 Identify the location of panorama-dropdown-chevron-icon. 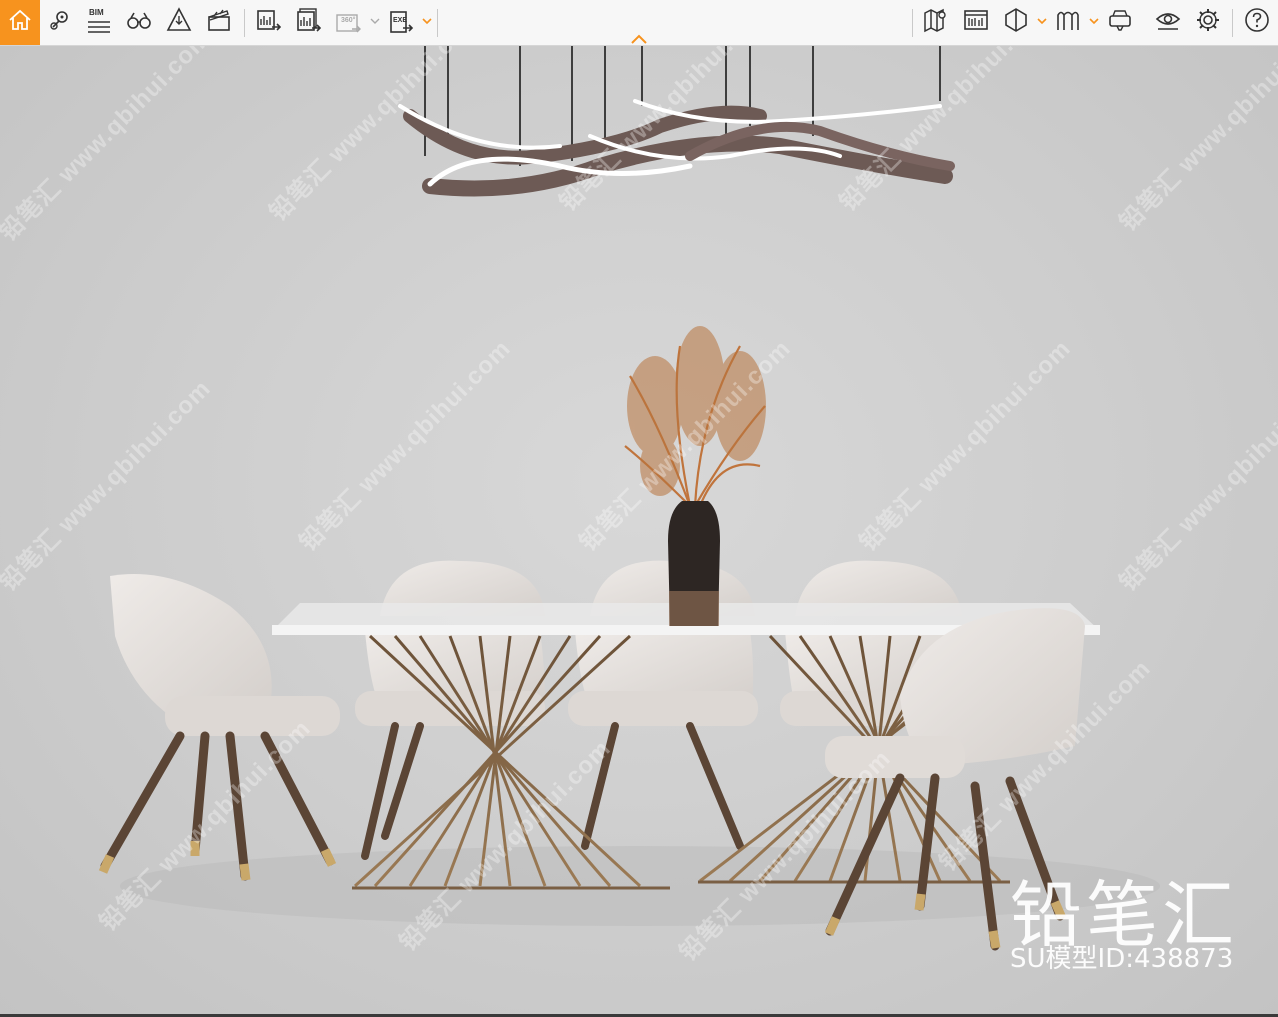
(375, 21).